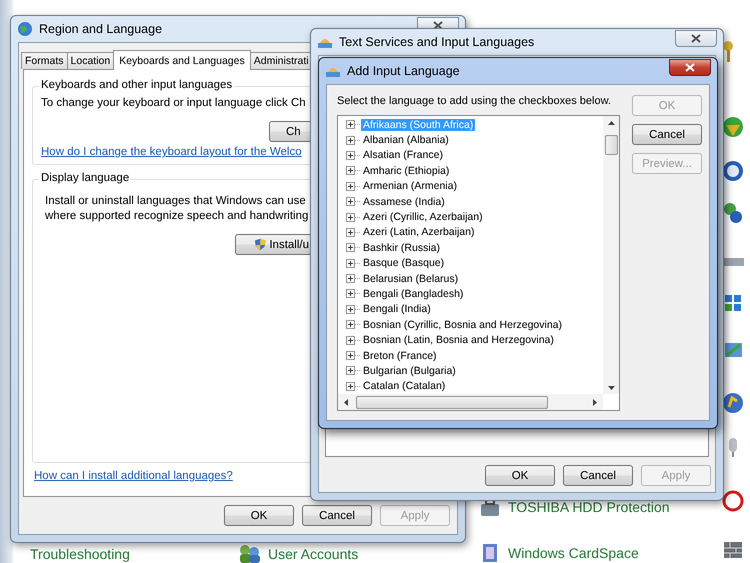  Describe the element at coordinates (490, 553) in the screenshot. I see `card-icon` at that location.